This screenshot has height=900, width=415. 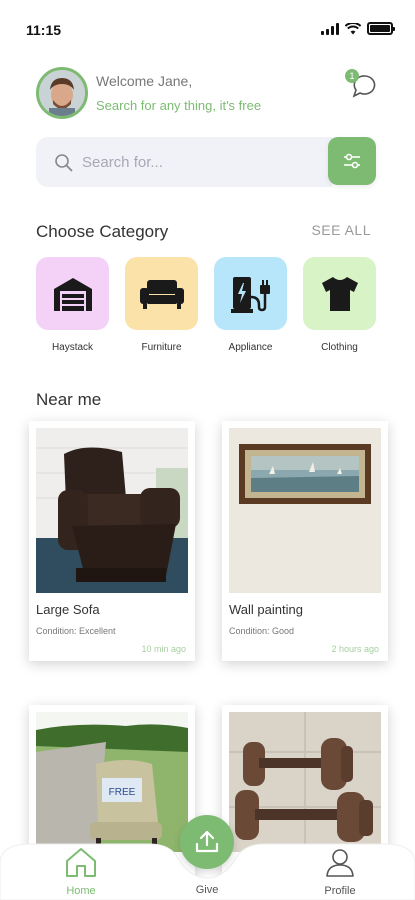 What do you see at coordinates (362, 86) in the screenshot?
I see `chat-button: 1` at bounding box center [362, 86].